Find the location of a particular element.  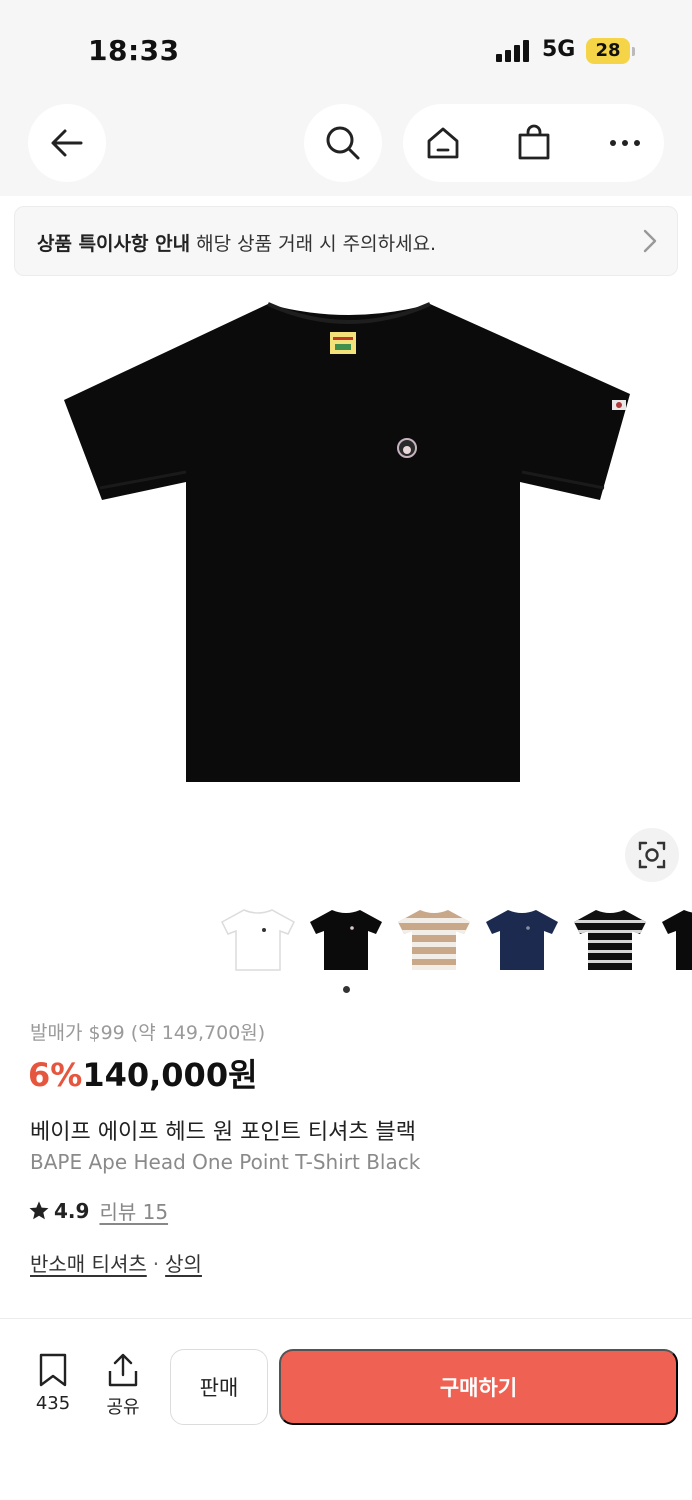

thumbnail-black-partial is located at coordinates (676, 940).